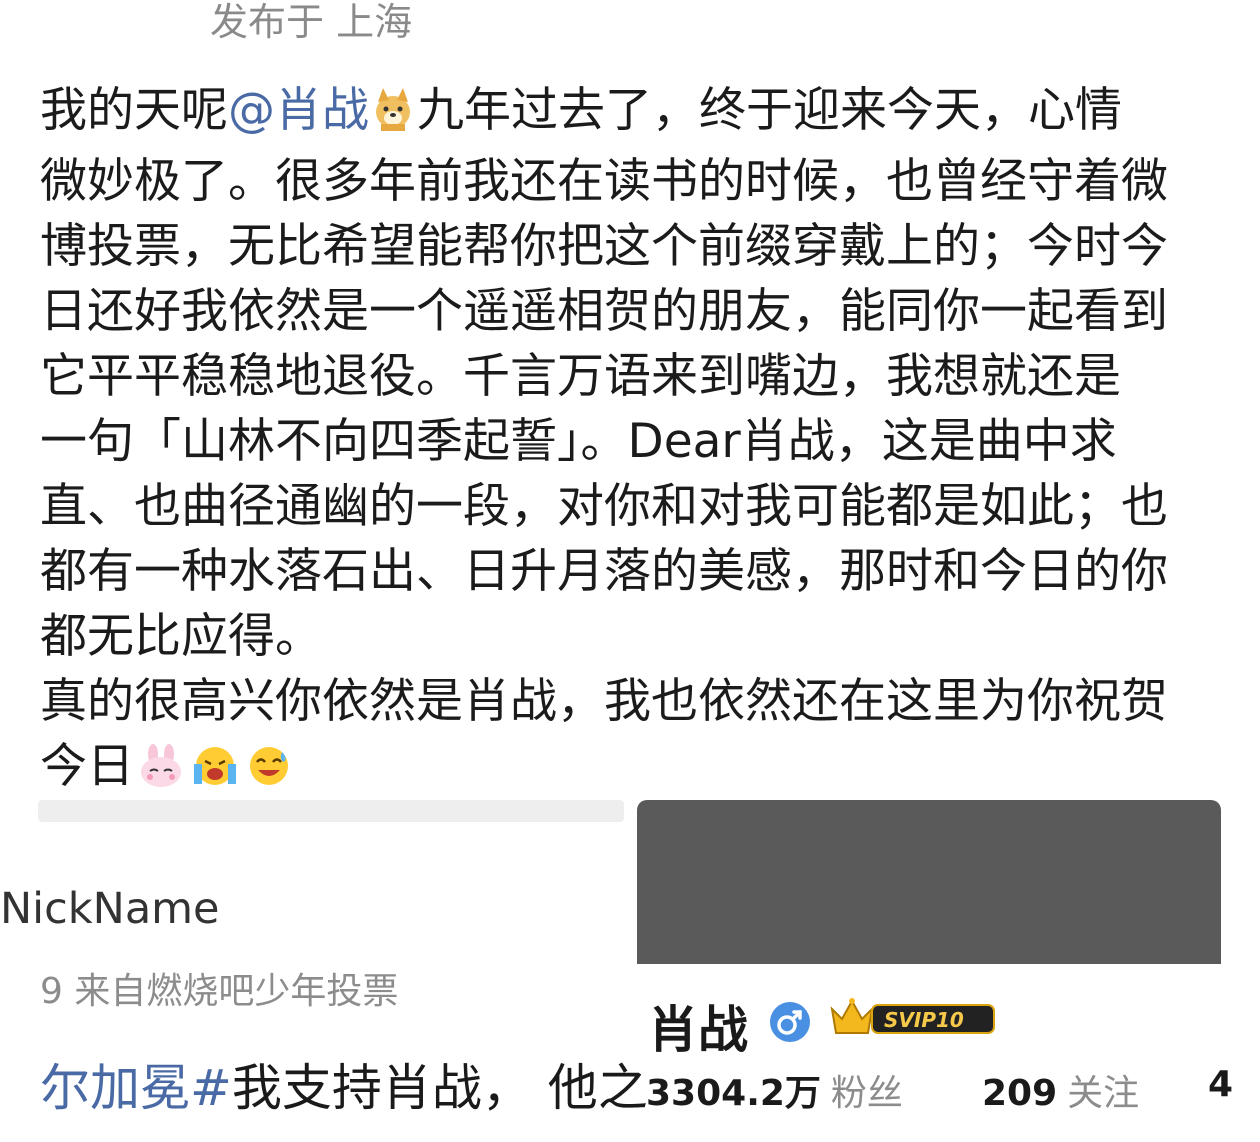  What do you see at coordinates (604, 506) in the screenshot?
I see `post-line: 直、也曲径通幽的一段，对你和对我可能都是如此；也` at bounding box center [604, 506].